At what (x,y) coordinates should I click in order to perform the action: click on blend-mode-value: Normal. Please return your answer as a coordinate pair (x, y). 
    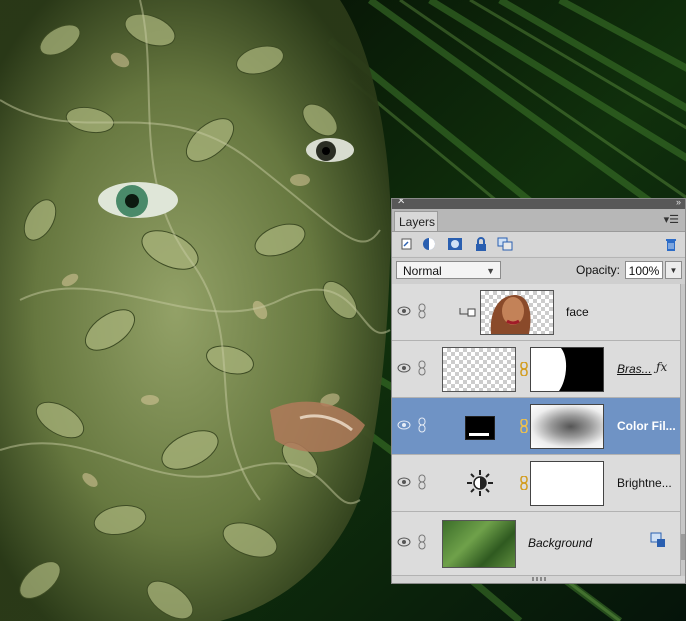
    Looking at the image, I should click on (422, 271).